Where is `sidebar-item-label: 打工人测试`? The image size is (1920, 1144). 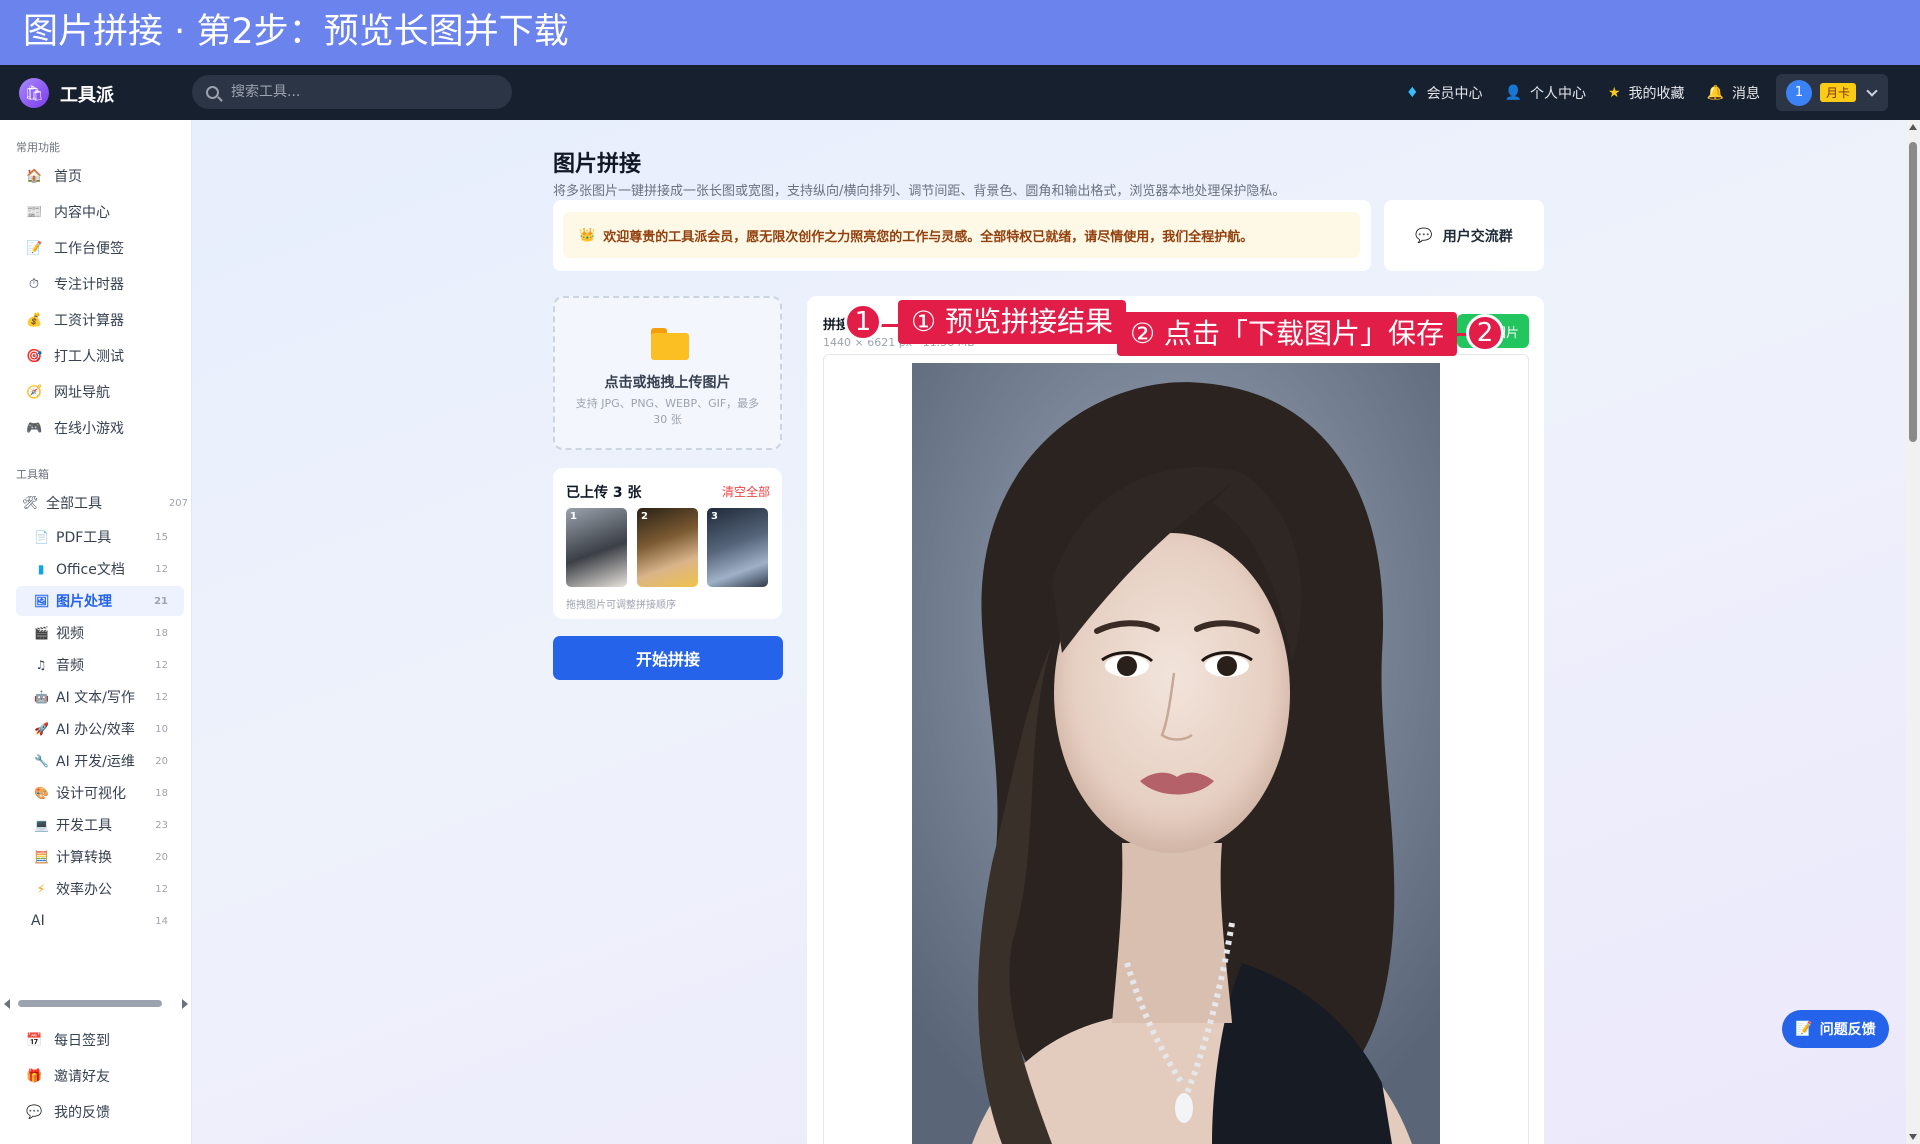 sidebar-item-label: 打工人测试 is located at coordinates (89, 357).